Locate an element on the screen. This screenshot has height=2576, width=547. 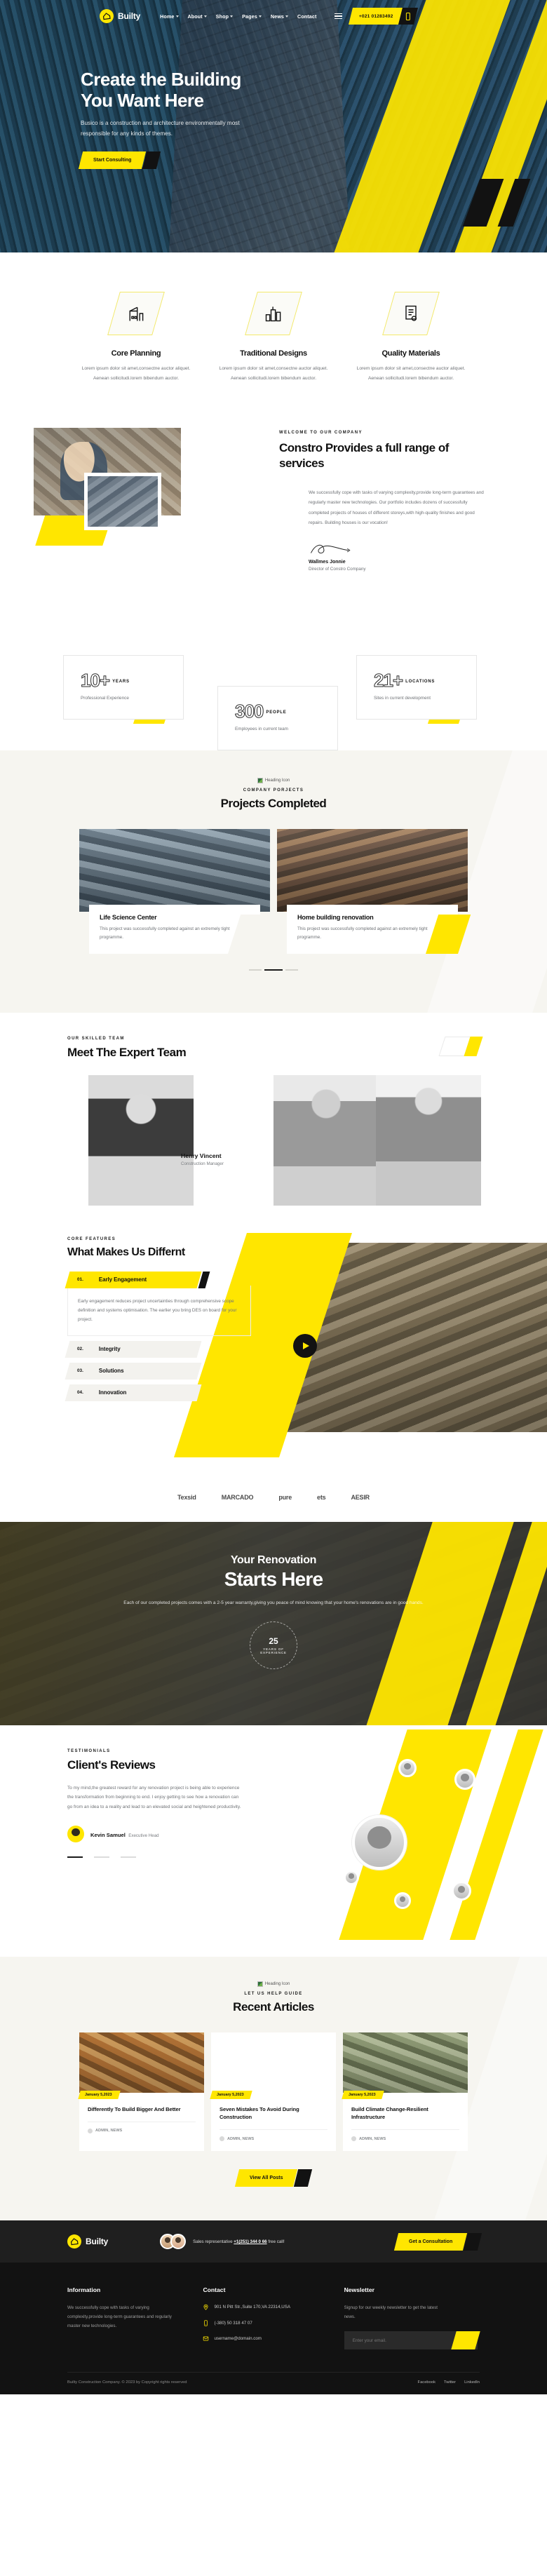
footer-phone-line: (-380) 50 318 47 07 is located at coordinates (273, 2323).